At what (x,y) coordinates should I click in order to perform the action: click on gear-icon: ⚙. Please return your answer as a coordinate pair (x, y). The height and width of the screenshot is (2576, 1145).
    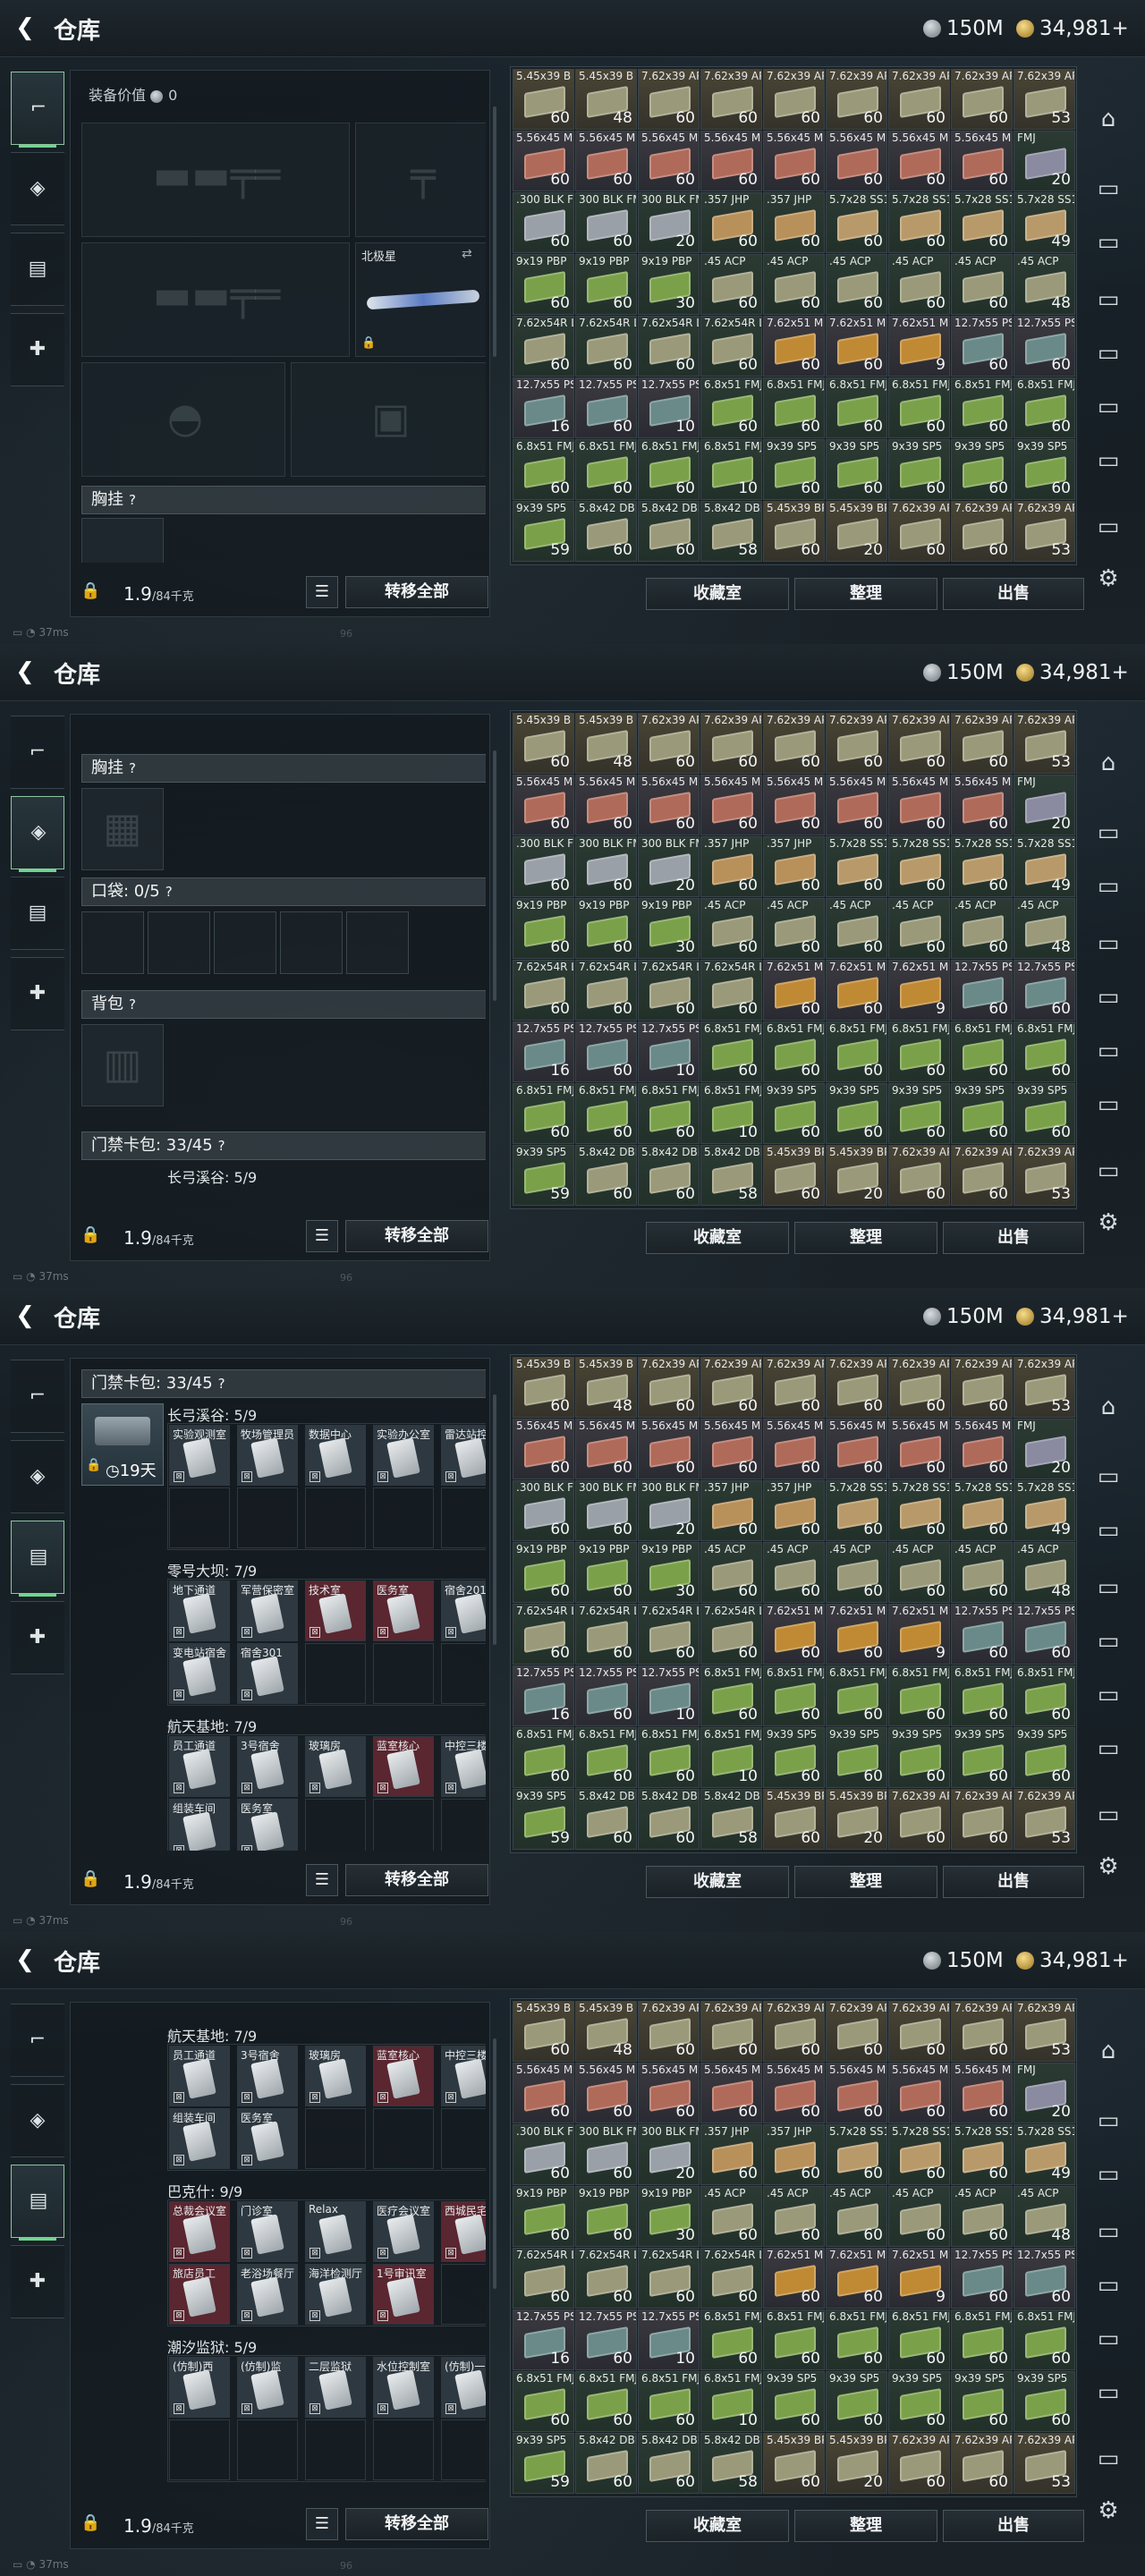
    Looking at the image, I should click on (1108, 2510).